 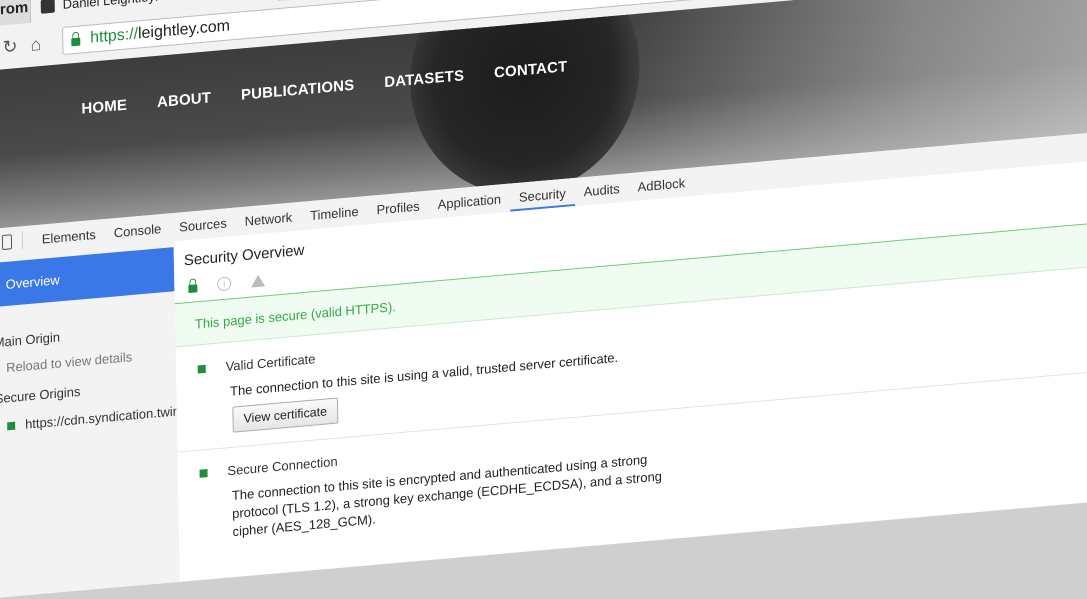 I want to click on origin-url: https://cdn.syndication.twimg.c, so click(x=112, y=416).